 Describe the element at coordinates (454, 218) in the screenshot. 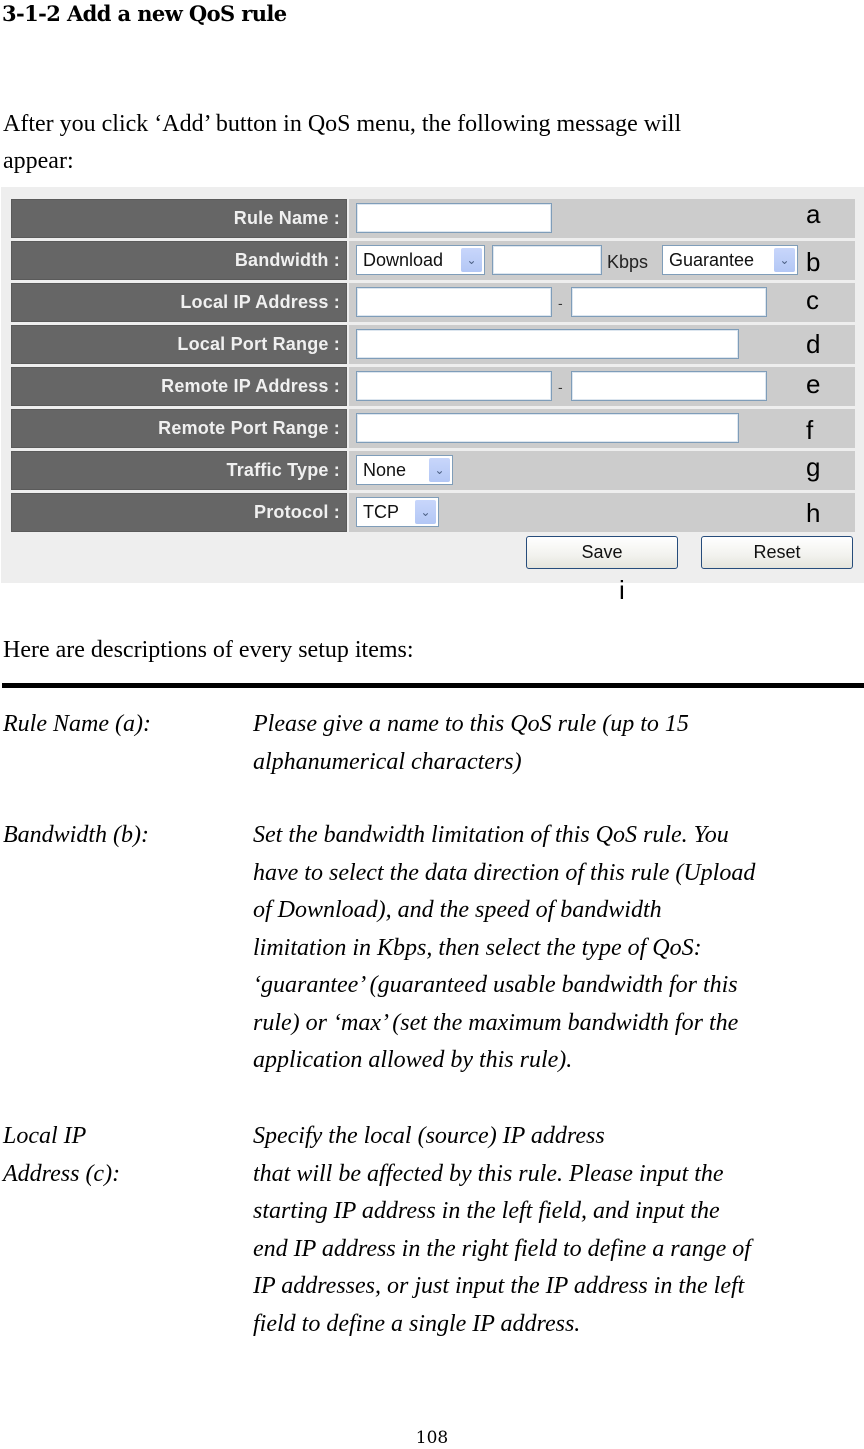

I see `rule-name-input` at that location.